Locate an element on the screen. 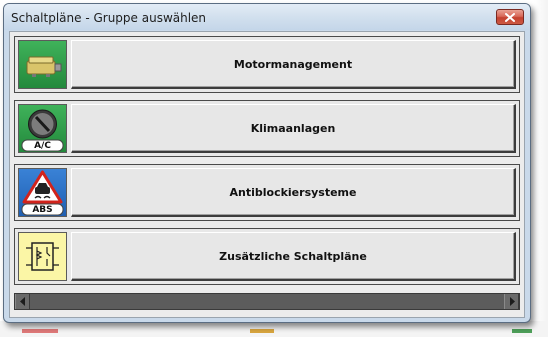  group-label: Antiblockiersysteme is located at coordinates (293, 192).